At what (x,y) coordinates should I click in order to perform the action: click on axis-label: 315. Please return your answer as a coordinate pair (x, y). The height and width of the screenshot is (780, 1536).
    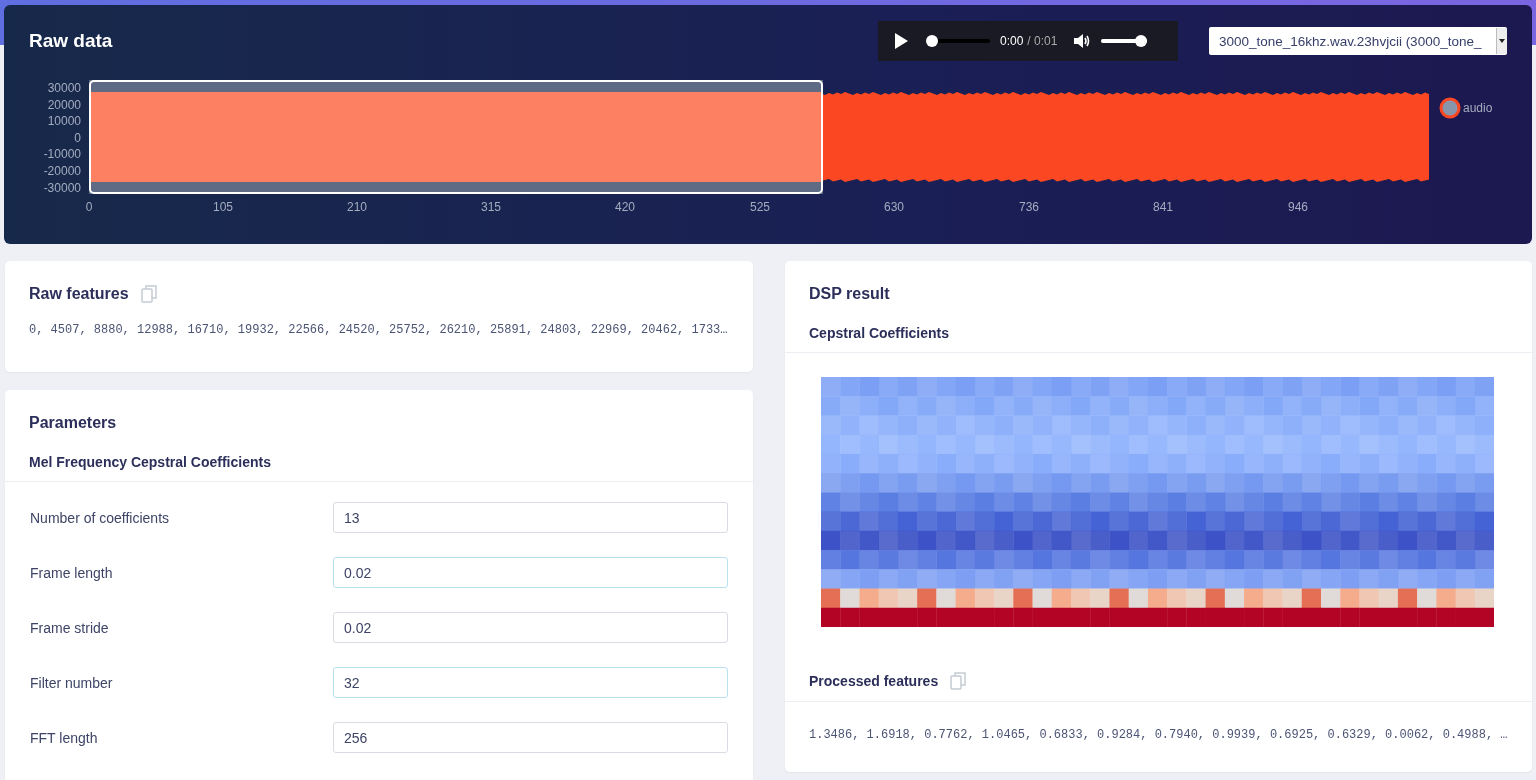
    Looking at the image, I should click on (491, 207).